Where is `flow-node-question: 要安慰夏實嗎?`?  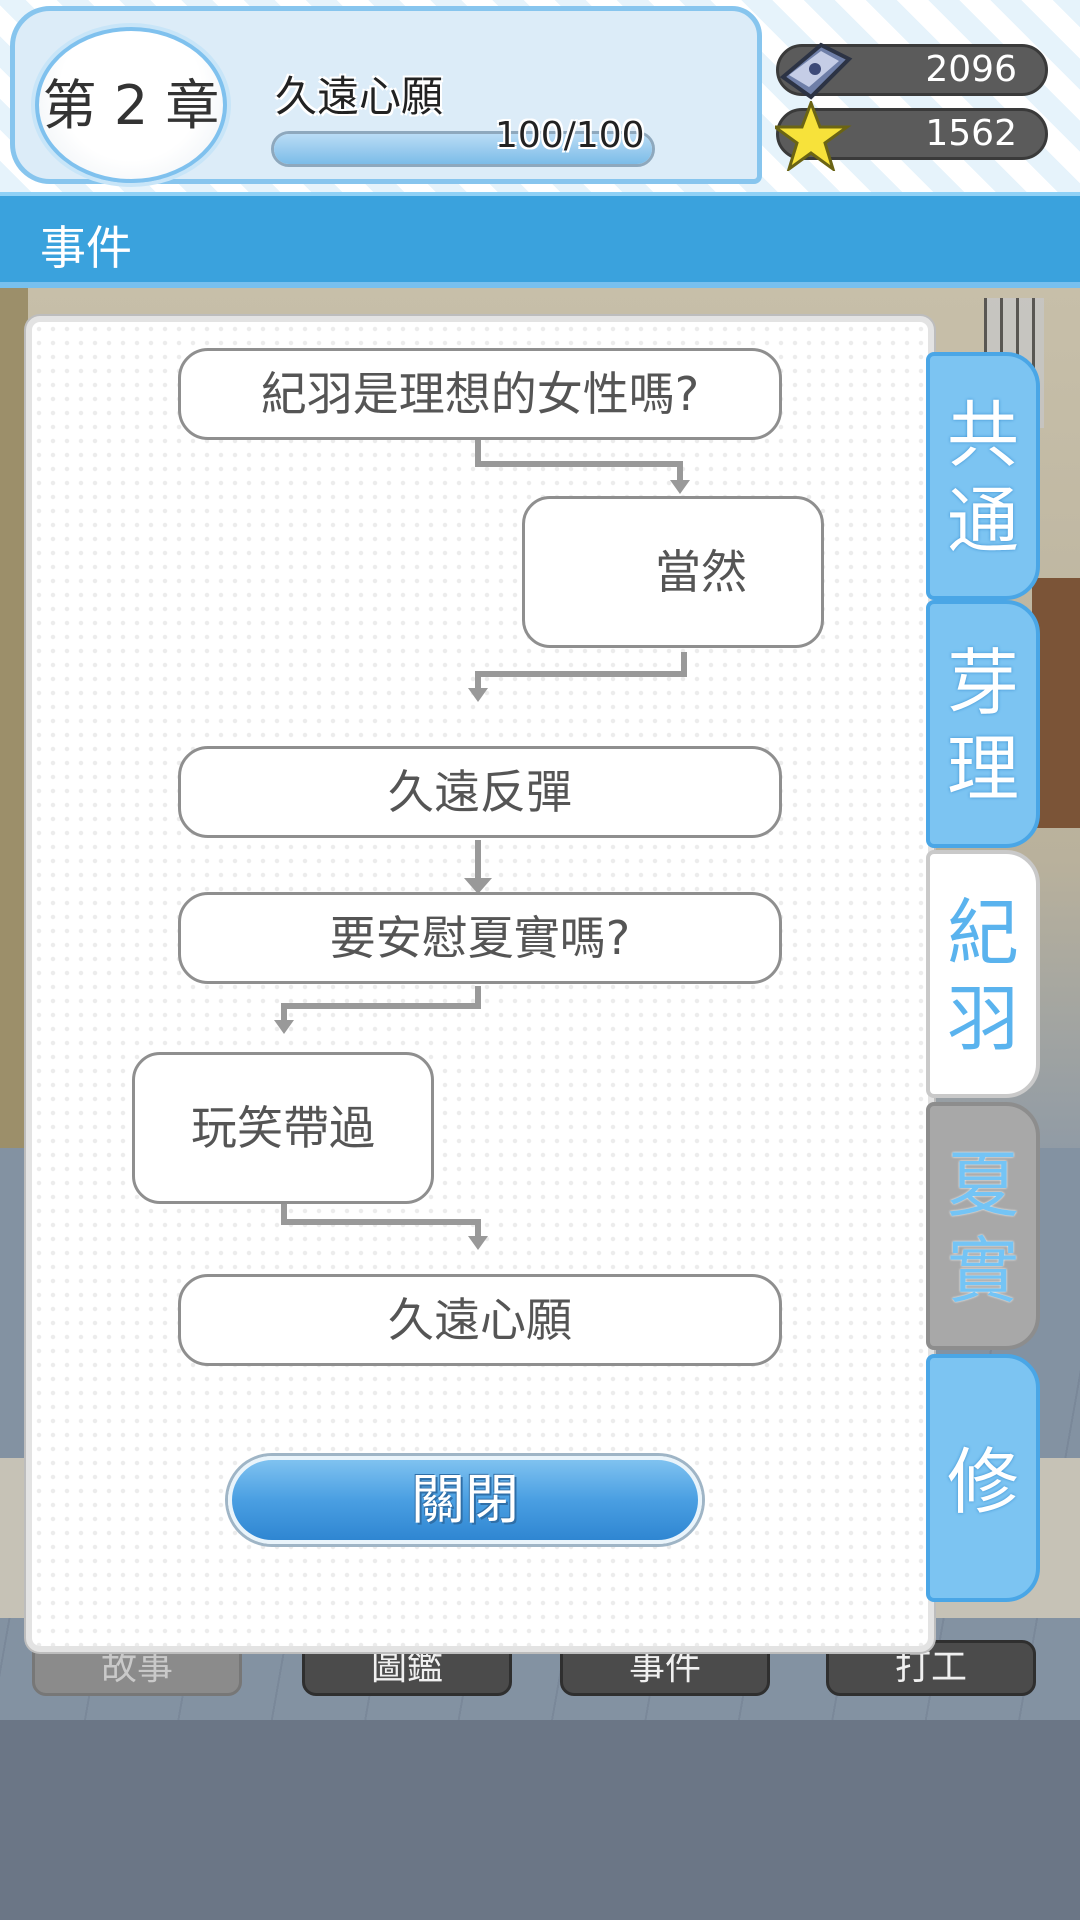
flow-node-question: 要安慰夏實嗎? is located at coordinates (480, 938).